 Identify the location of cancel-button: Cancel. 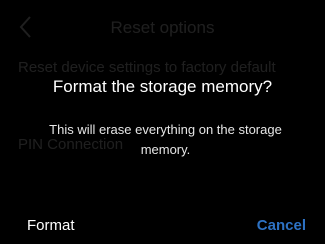
(281, 226).